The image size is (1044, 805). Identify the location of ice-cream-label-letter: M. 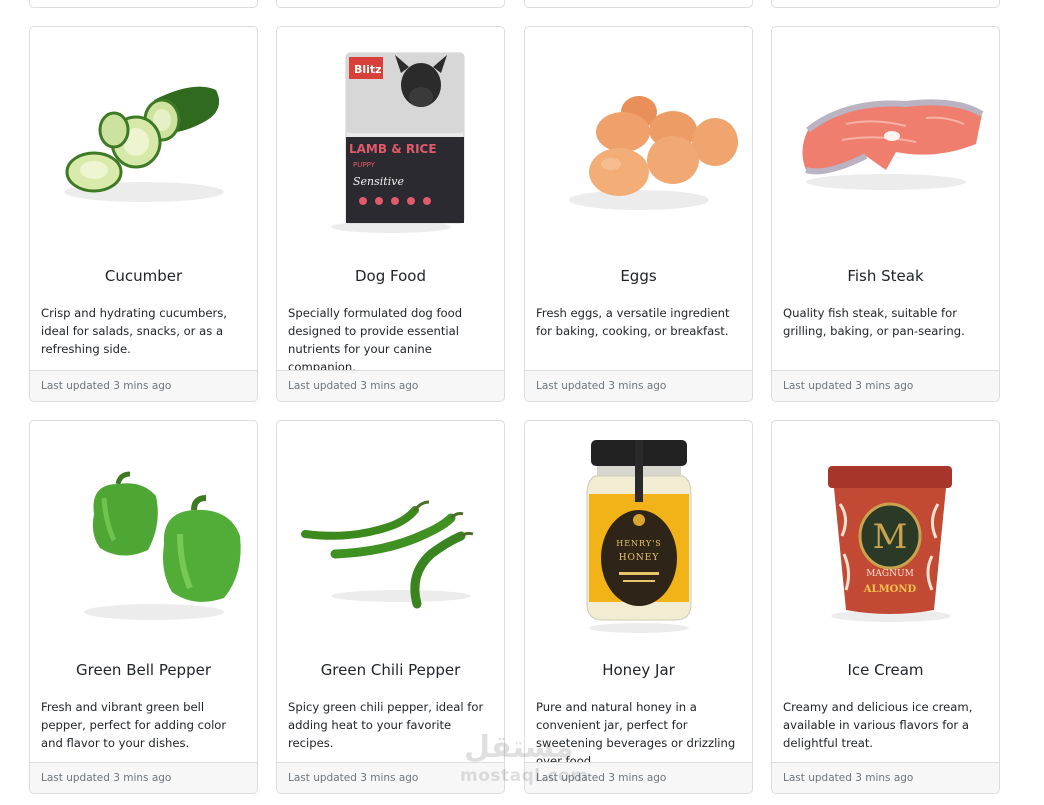
(889, 537).